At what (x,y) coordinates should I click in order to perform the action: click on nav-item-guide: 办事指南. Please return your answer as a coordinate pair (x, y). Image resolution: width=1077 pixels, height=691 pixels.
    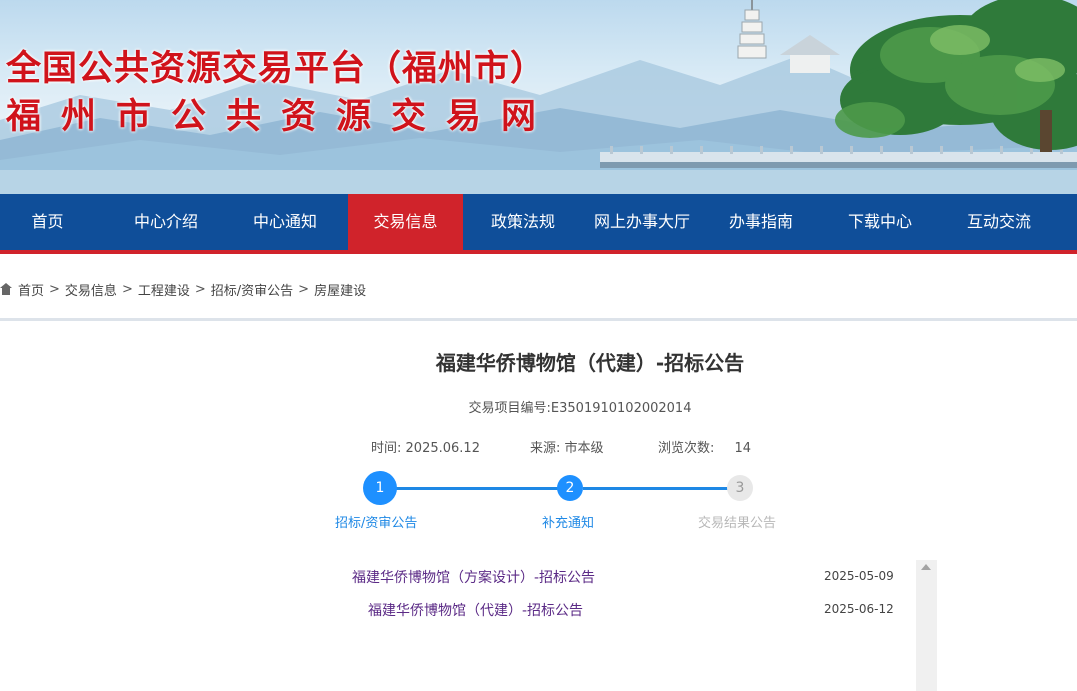
    Looking at the image, I should click on (761, 222).